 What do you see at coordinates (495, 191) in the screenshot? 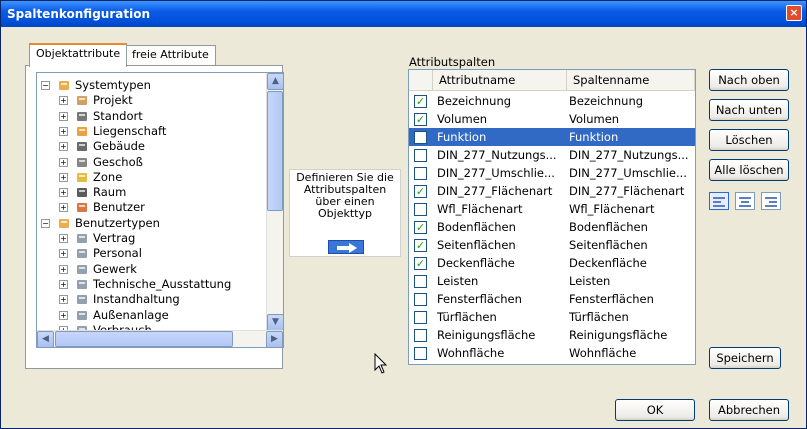
I see `attribute-name-cell: DIN_277_Flächenart` at bounding box center [495, 191].